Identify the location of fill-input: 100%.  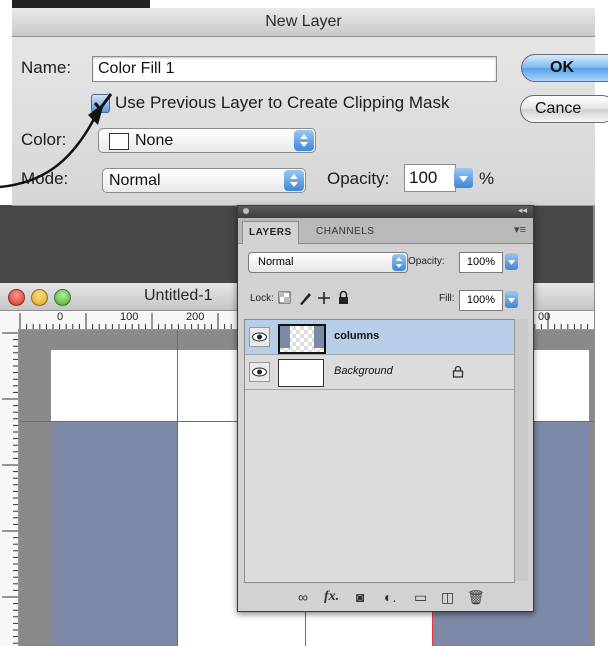
(481, 300).